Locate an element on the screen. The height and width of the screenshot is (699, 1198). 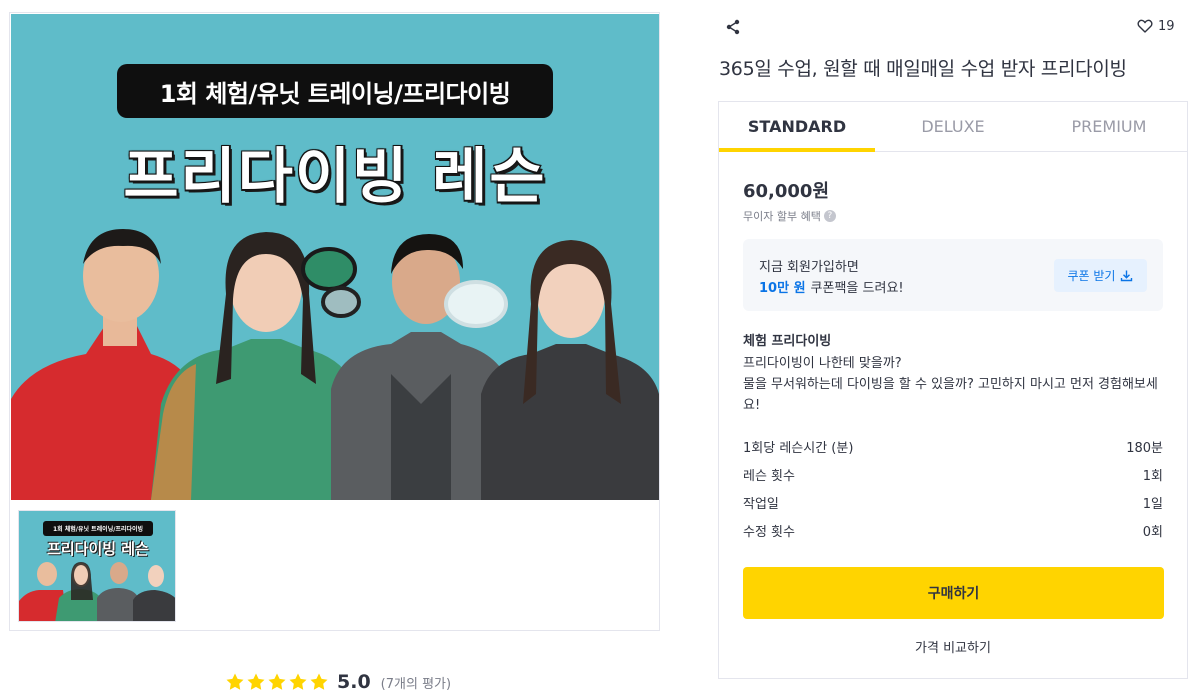
buy-button: 구매하기 is located at coordinates (953, 593).